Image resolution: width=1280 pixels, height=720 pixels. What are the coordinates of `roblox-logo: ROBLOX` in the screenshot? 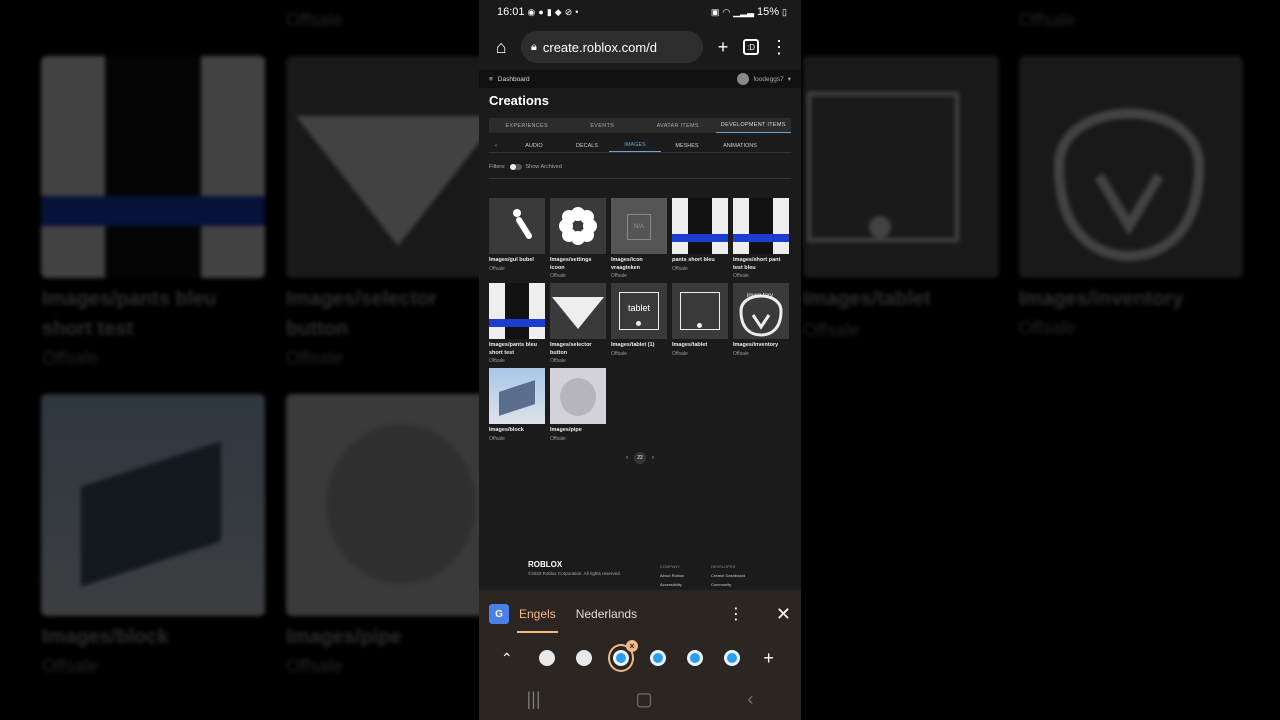 It's located at (545, 564).